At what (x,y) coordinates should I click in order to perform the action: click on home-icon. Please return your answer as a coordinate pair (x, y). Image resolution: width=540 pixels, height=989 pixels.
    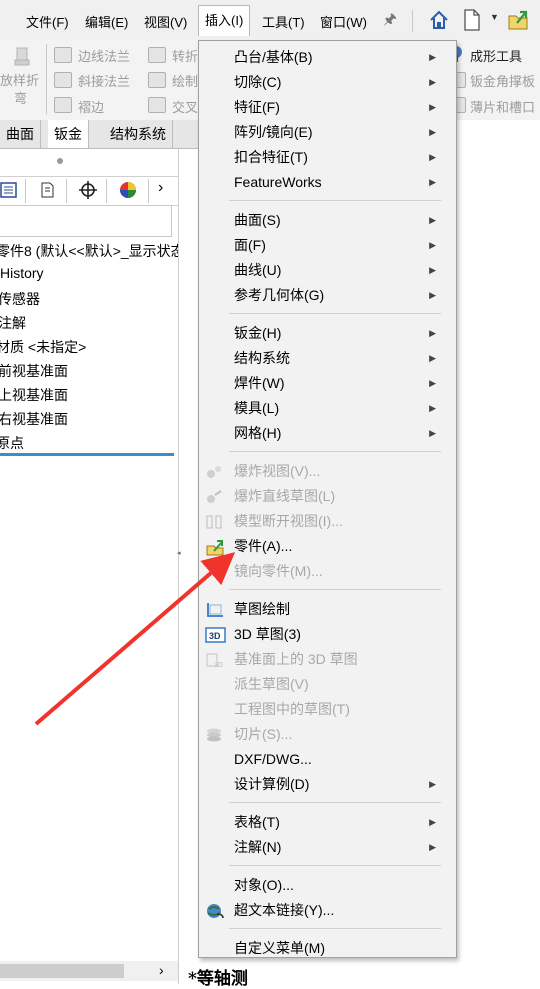
    Looking at the image, I should click on (439, 20).